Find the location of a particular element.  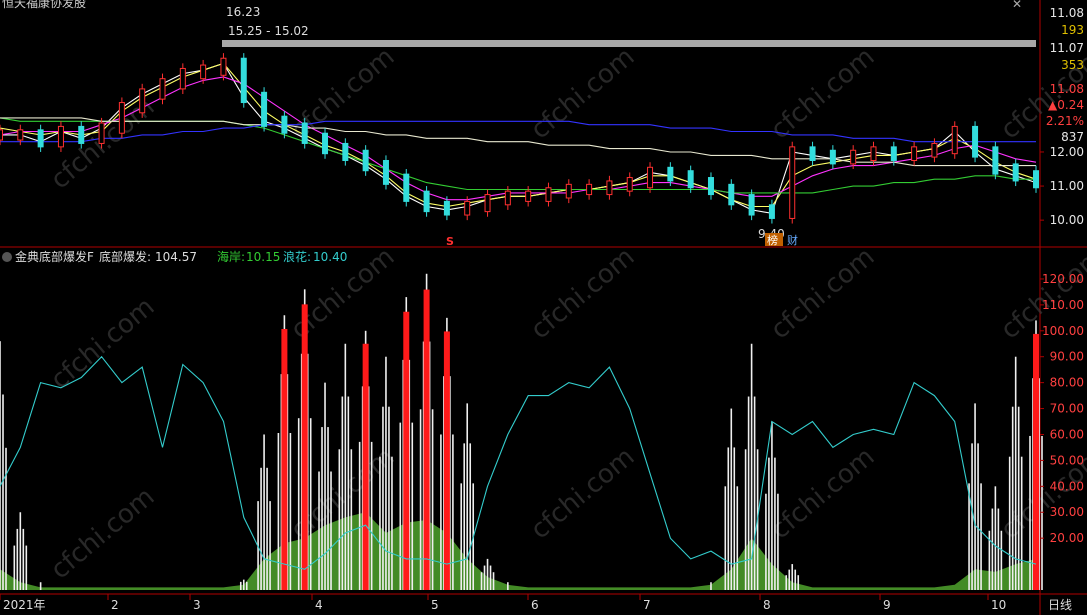

time-axis: 2021年 2 3 4 5 6 7 8 9 10 is located at coordinates (503, 603).